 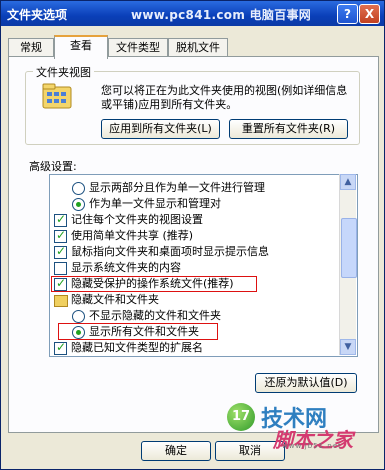 I want to click on folder-view-description: 您可以将正在为此文件夹使用的视图(例如详细信息或平铺)应用到所有文件夹。, so click(x=224, y=97).